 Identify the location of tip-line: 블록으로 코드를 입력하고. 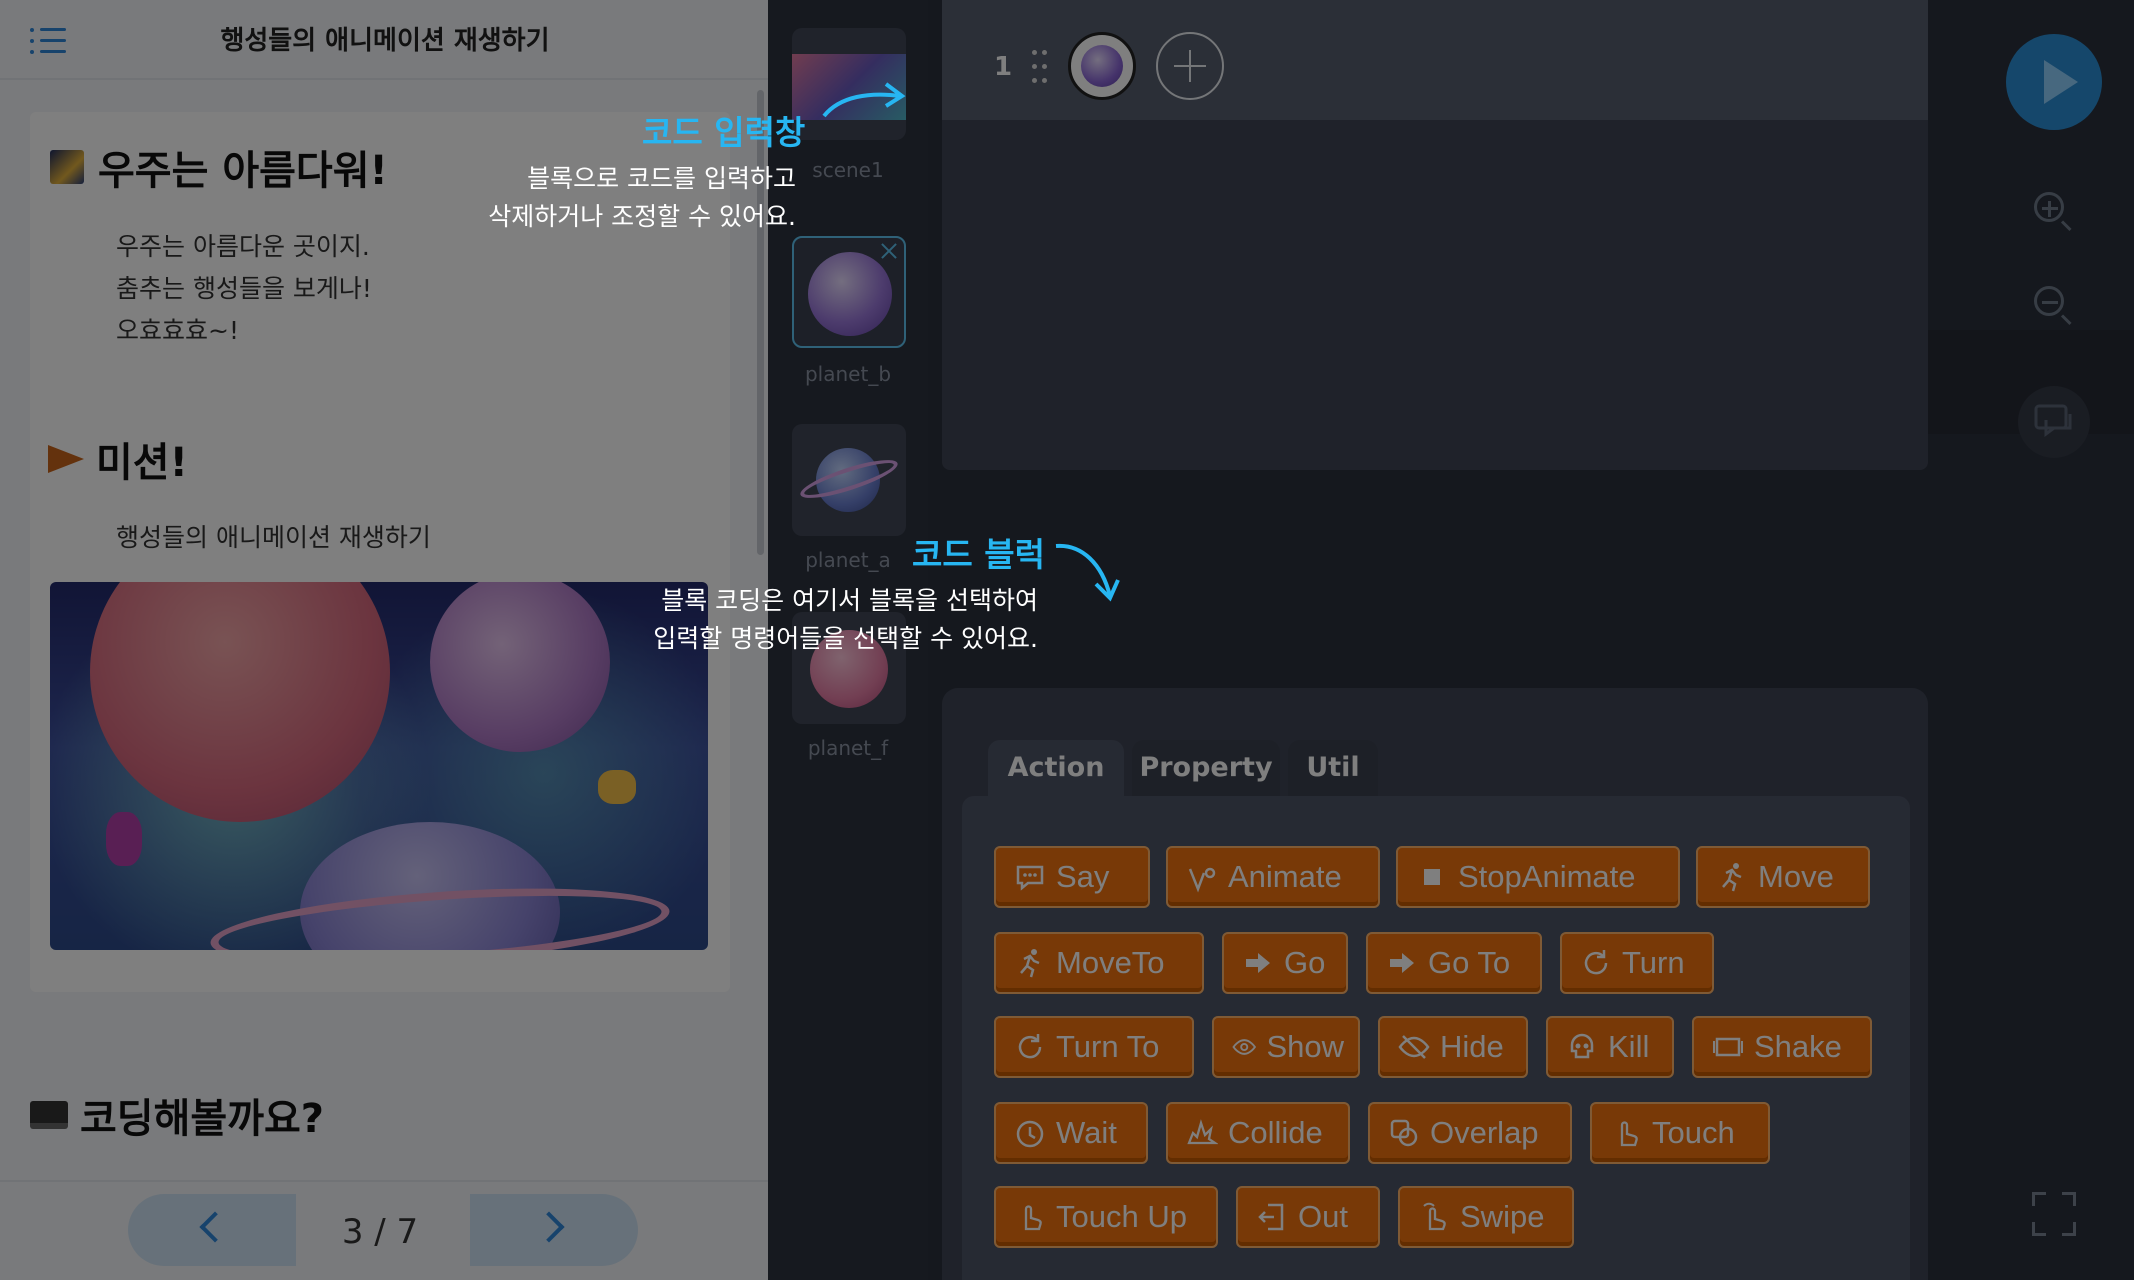
(661, 178).